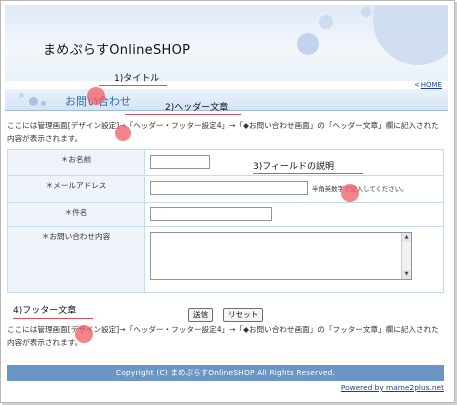 This screenshot has height=405, width=457. I want to click on subject-label: ＊件名, so click(76, 214).